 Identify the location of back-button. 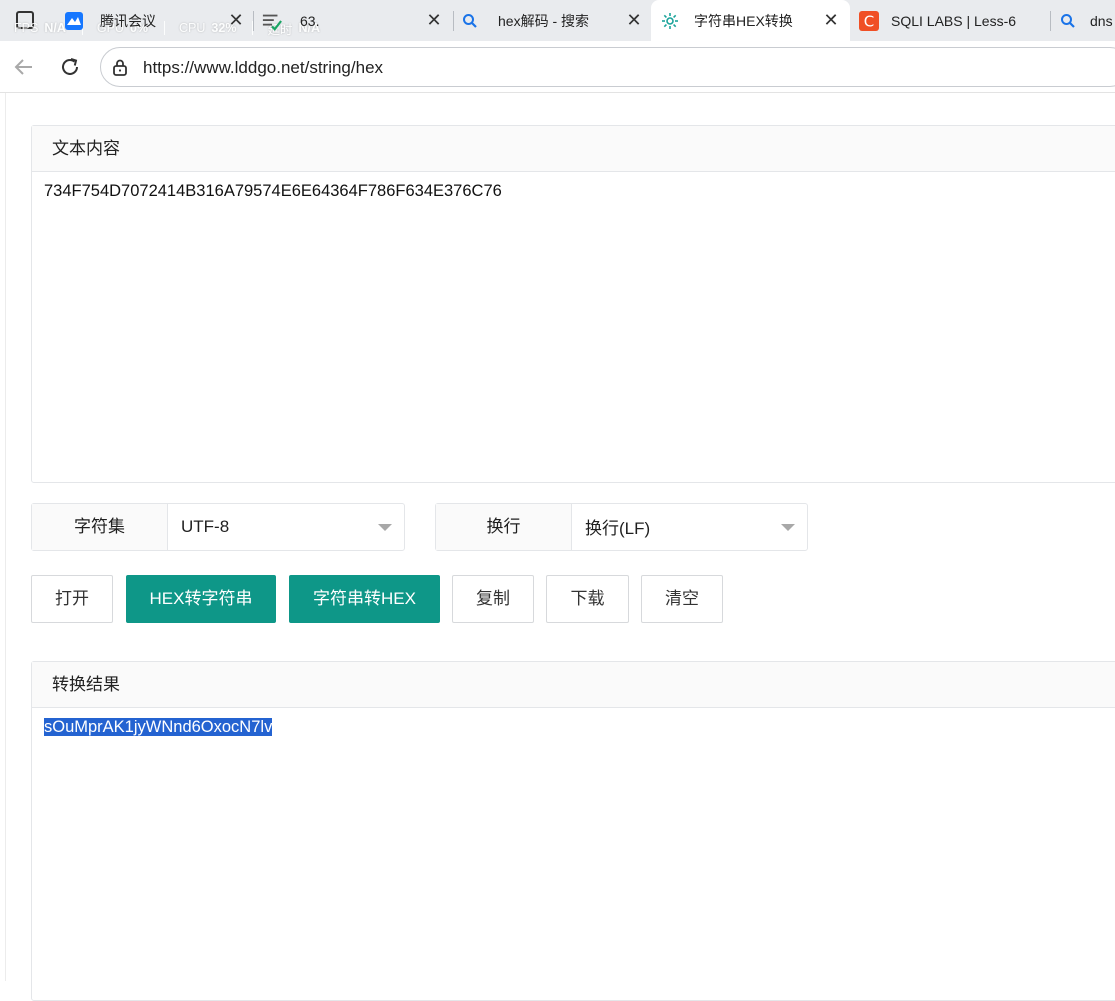
(24, 67).